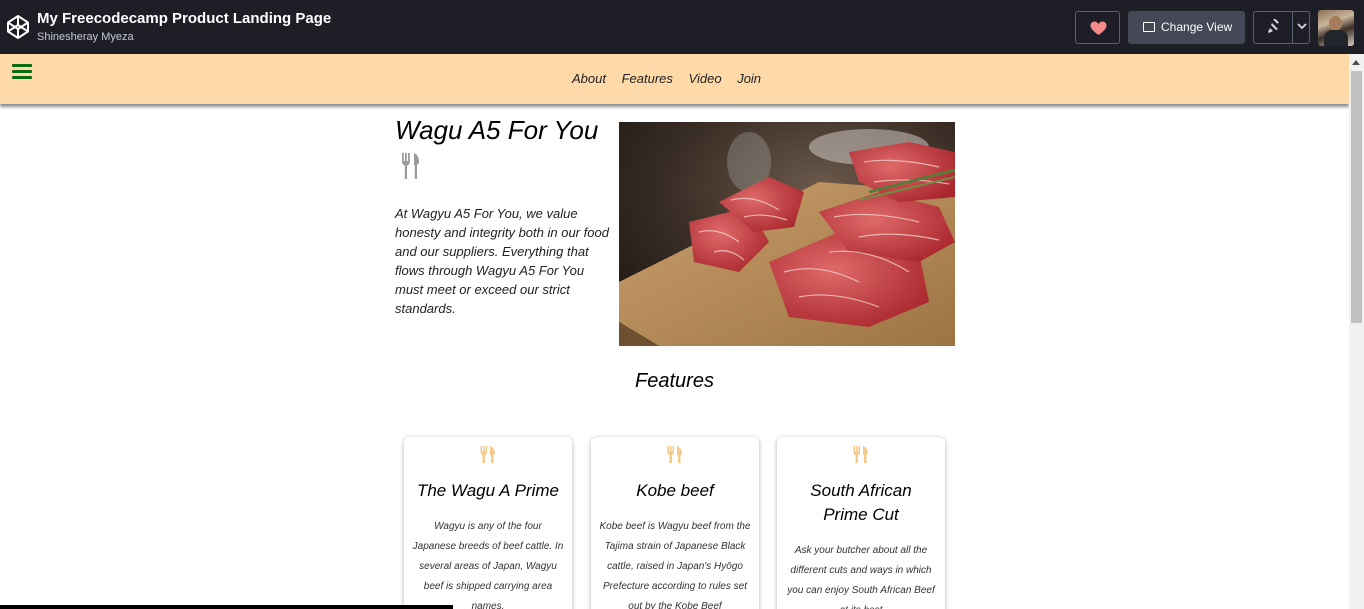 This screenshot has width=1364, height=609. What do you see at coordinates (1356, 331) in the screenshot?
I see `vertical-scrollbar` at bounding box center [1356, 331].